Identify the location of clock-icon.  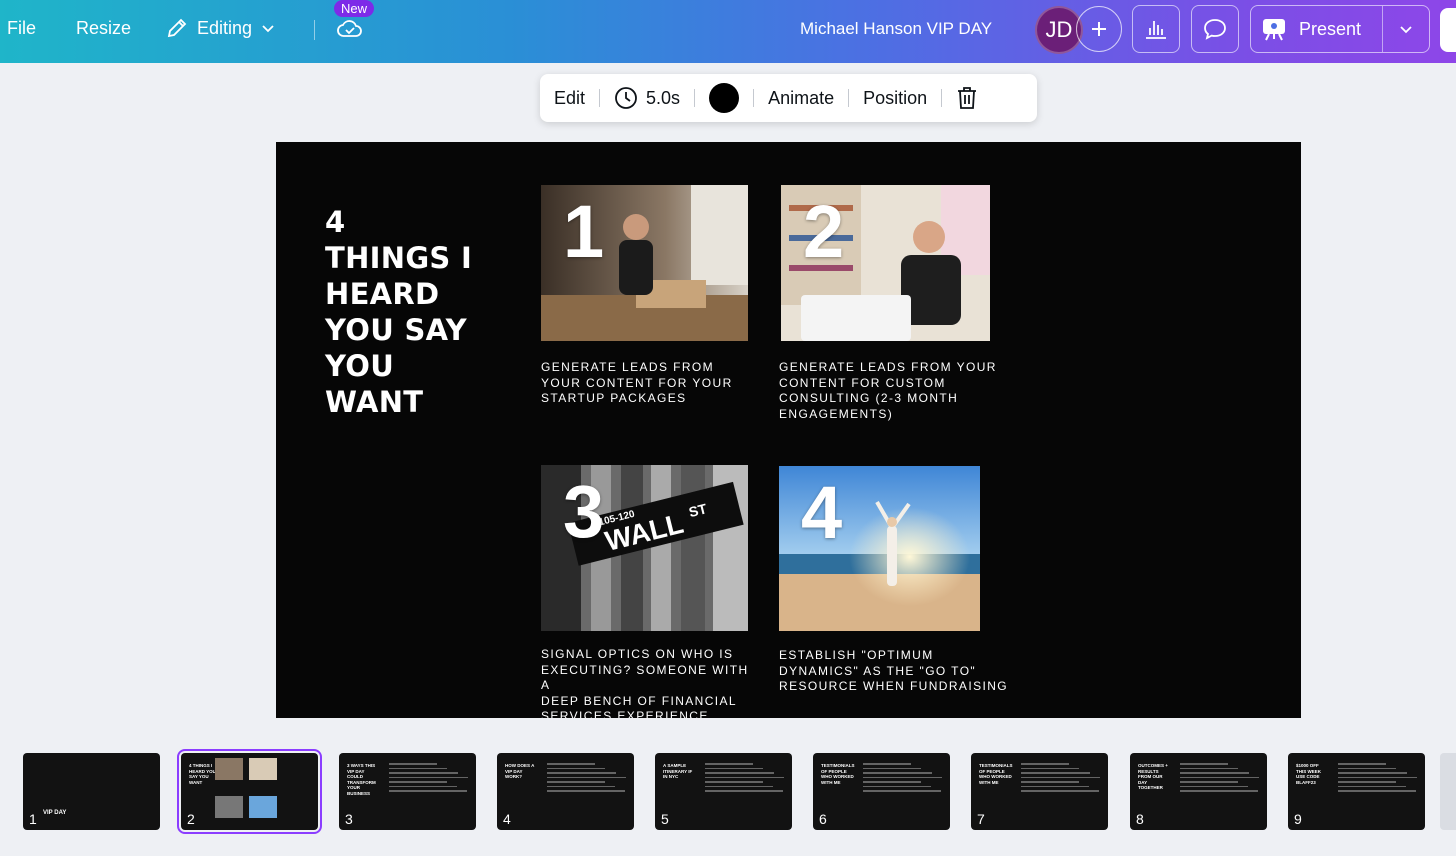
(626, 98).